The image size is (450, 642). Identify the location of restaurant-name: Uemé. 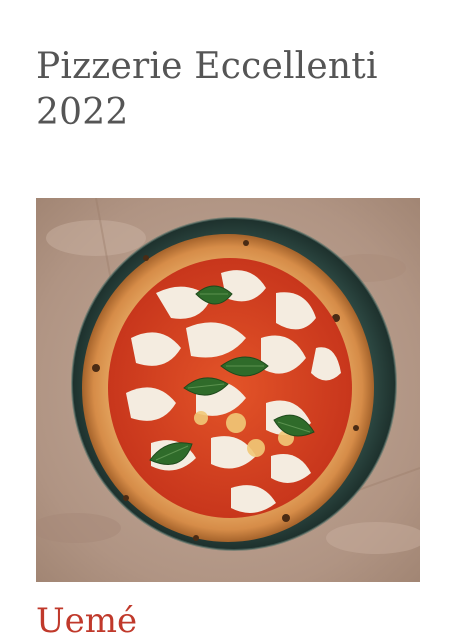
(86, 621).